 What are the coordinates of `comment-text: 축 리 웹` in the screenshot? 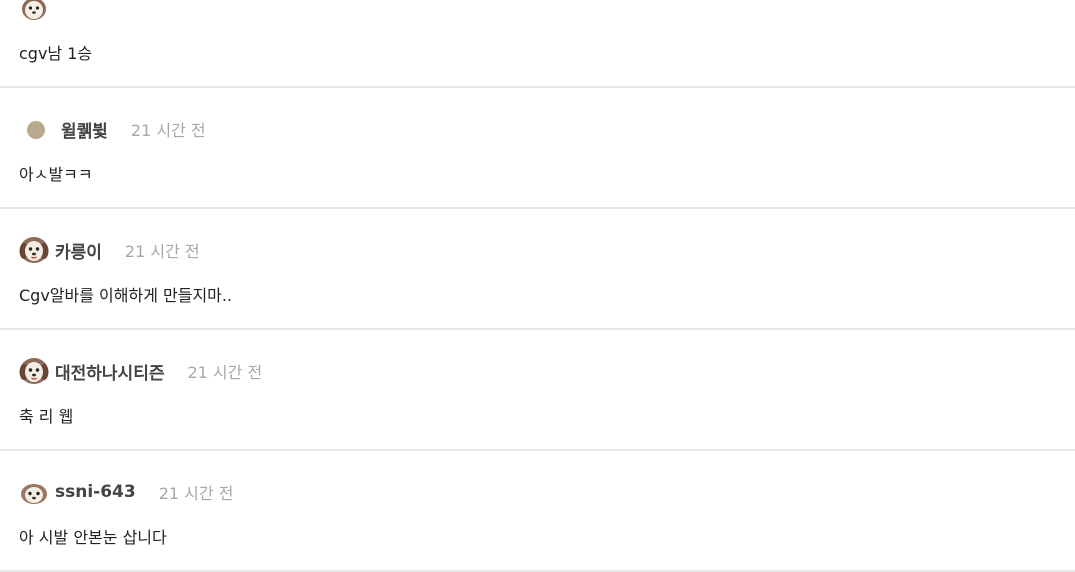 It's located at (46, 416).